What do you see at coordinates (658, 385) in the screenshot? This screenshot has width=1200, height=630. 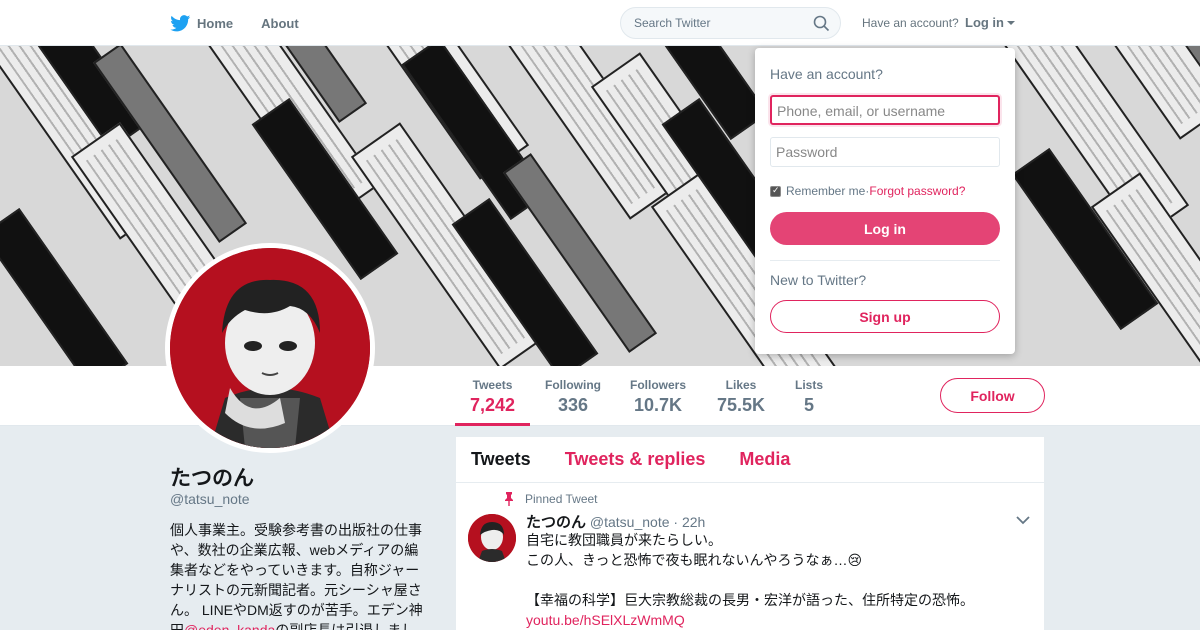 I see `stat-followers-label: Followers` at bounding box center [658, 385].